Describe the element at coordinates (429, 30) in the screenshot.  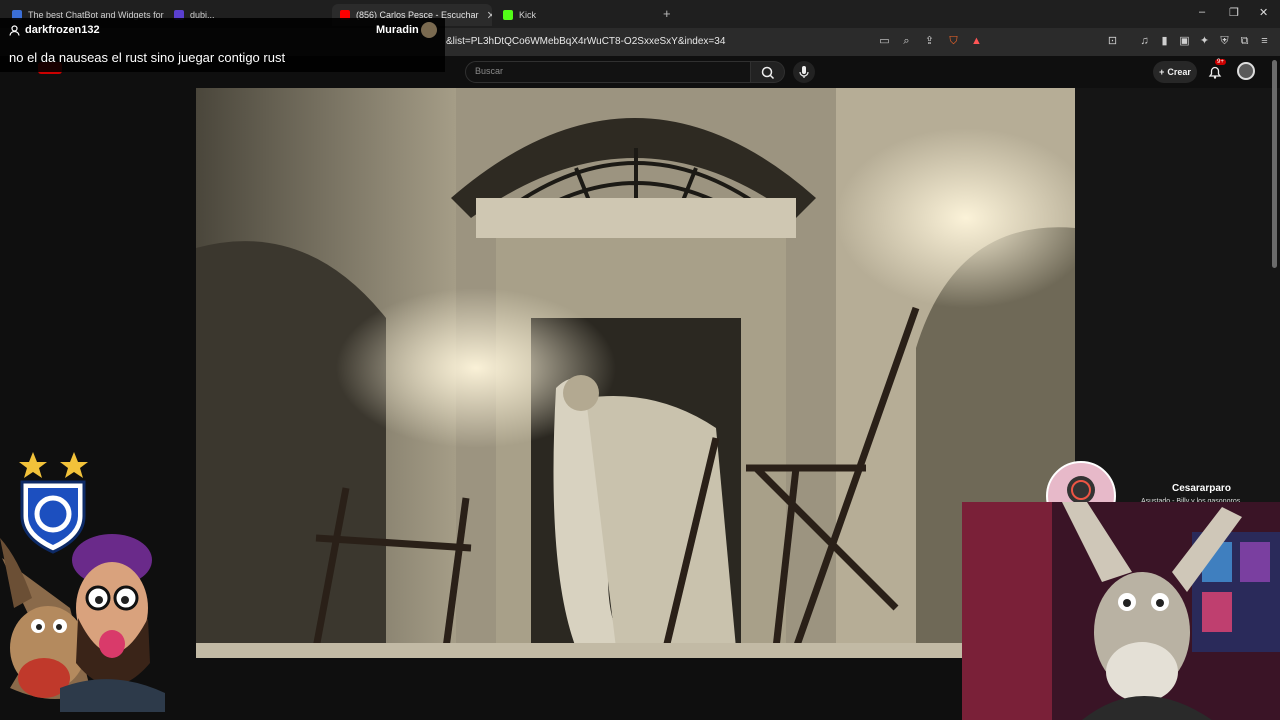
I see `channel-avatar` at that location.